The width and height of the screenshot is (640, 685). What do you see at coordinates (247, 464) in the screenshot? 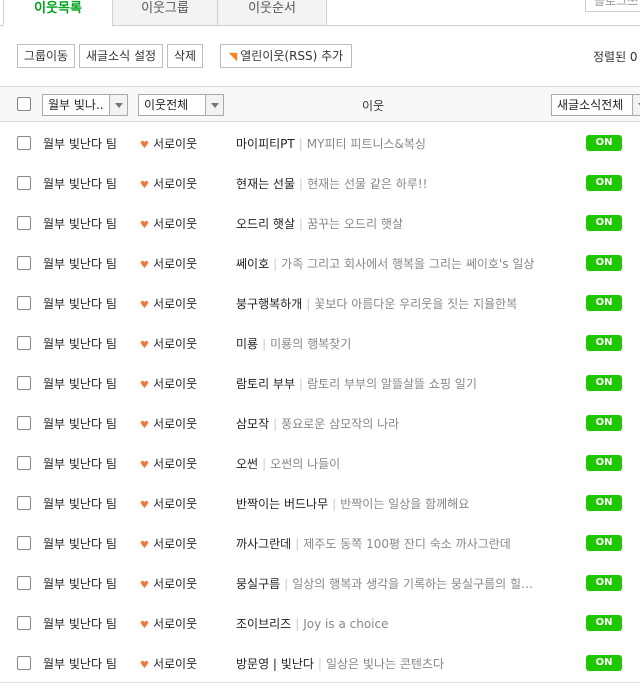
I see `neighbor-nickname-link: 오썬` at bounding box center [247, 464].